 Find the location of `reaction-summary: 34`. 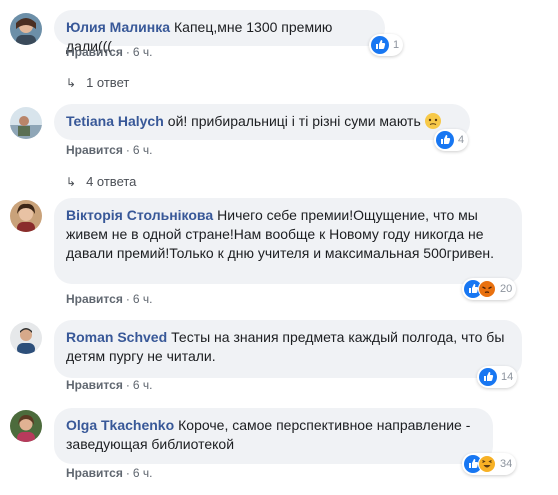

reaction-summary: 34 is located at coordinates (489, 464).